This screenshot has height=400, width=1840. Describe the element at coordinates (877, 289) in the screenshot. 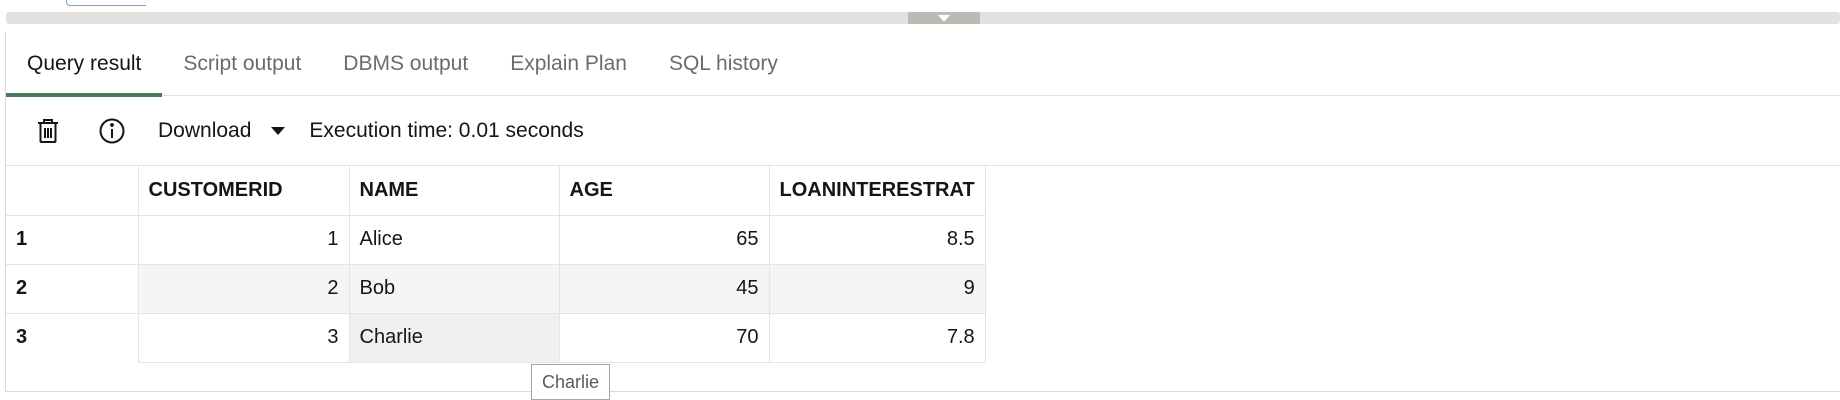

I see `cell-loaninterestrate: 9` at that location.